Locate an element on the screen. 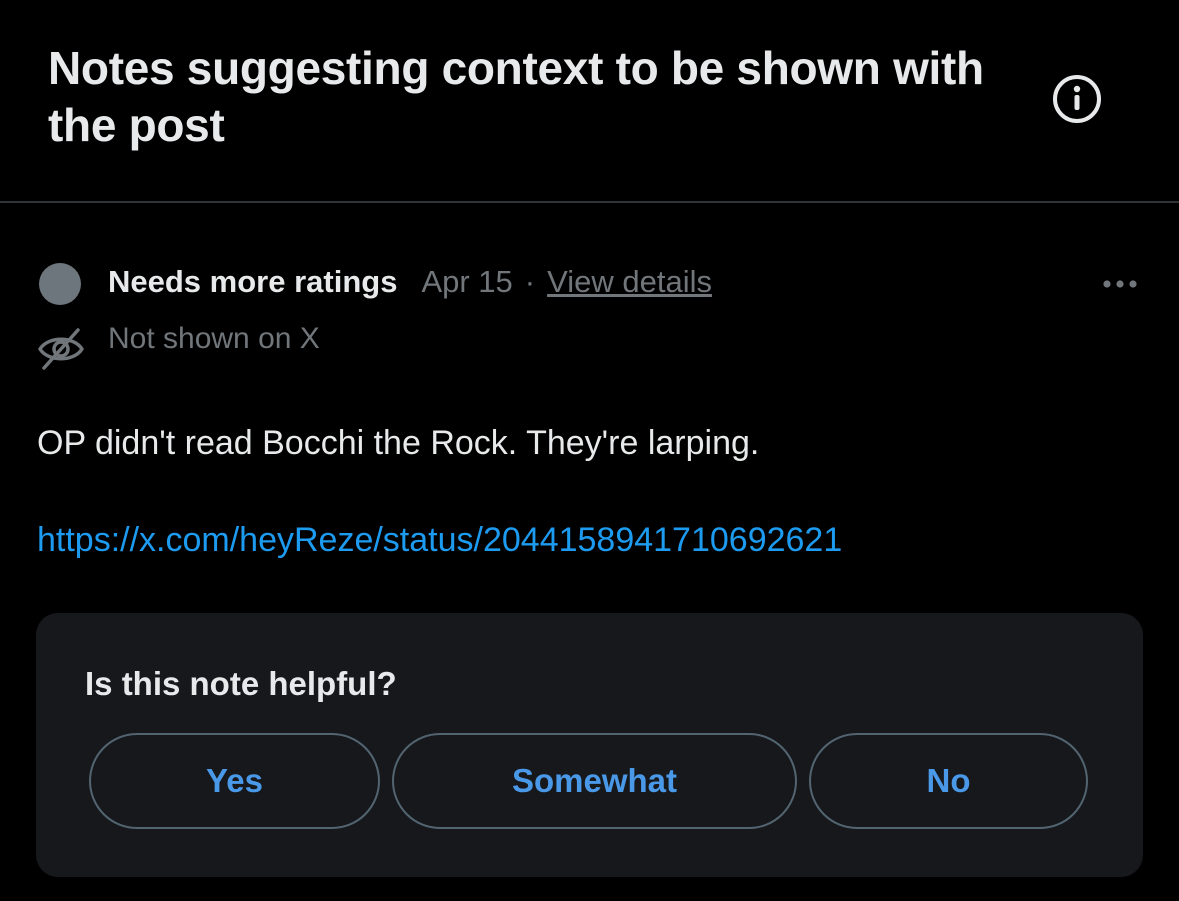  rating-question: Is this note helpful? is located at coordinates (241, 683).